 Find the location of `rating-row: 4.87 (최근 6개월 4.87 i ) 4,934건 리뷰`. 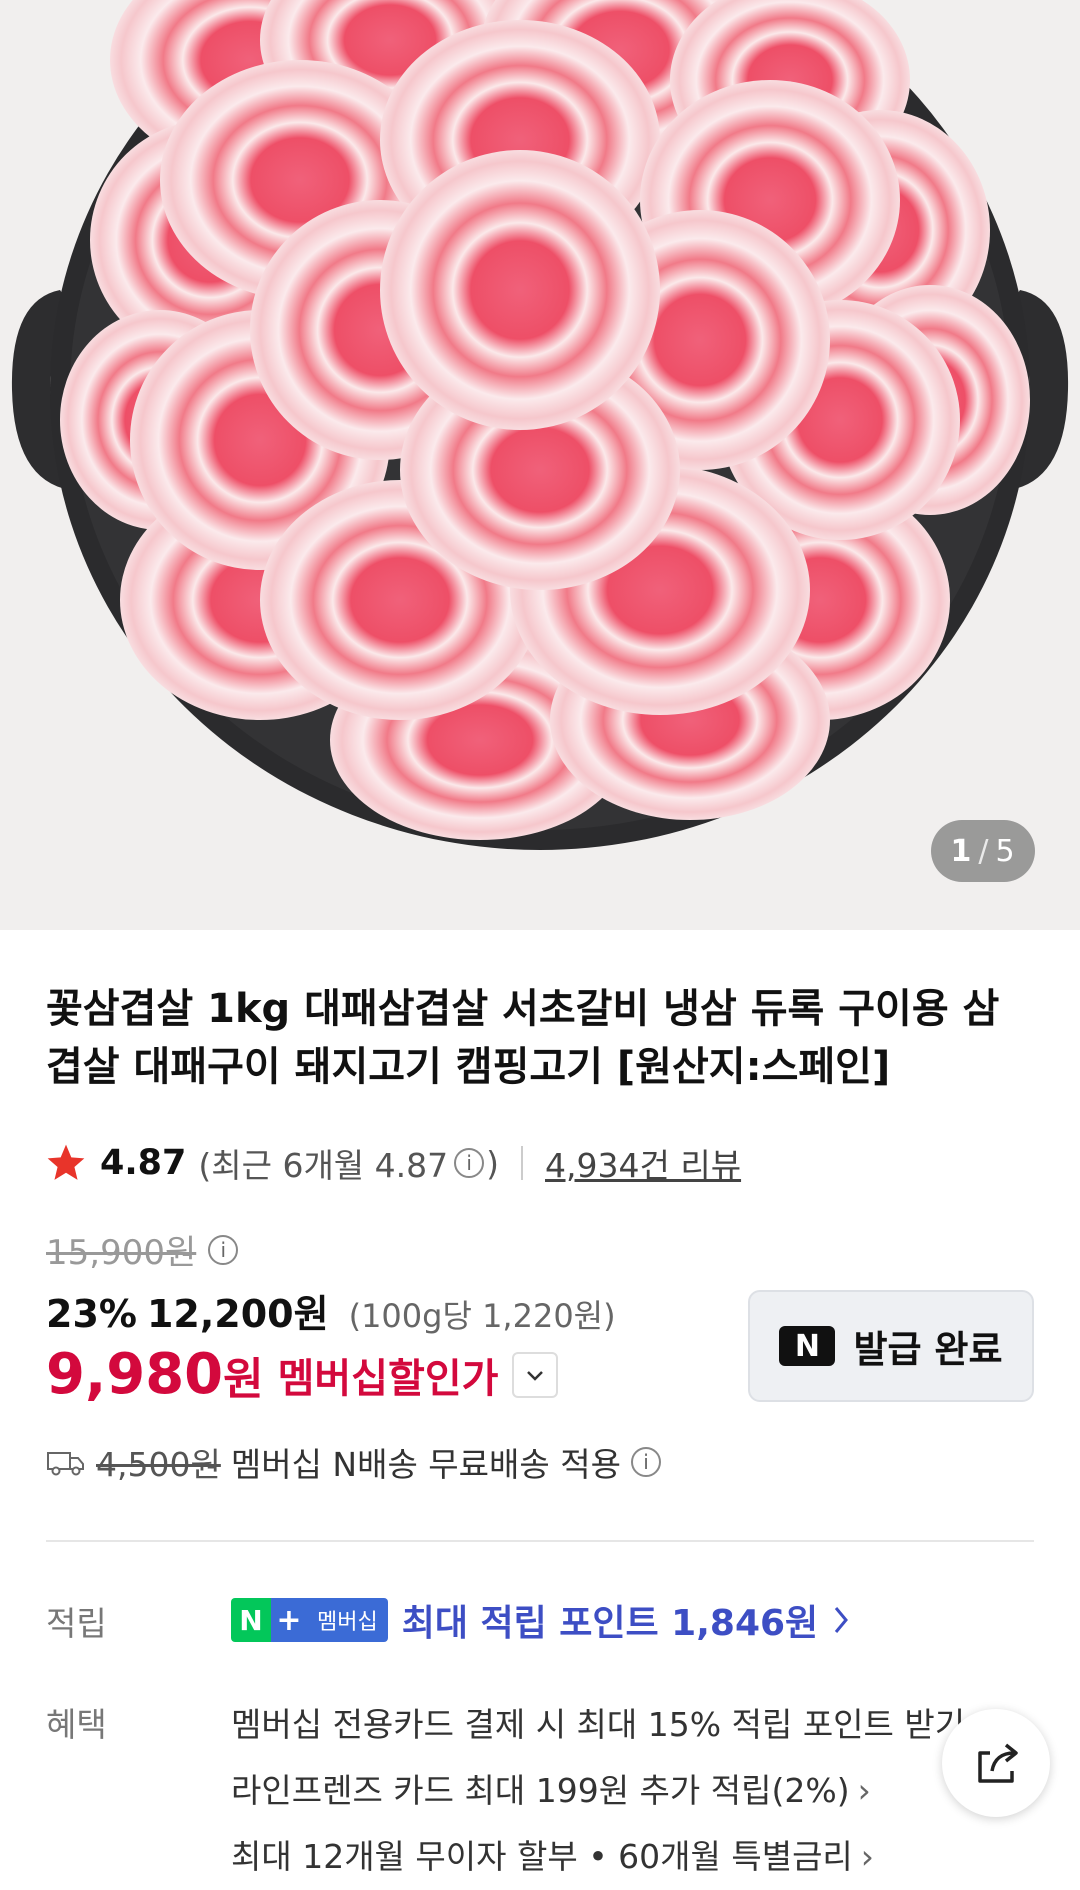

rating-row: 4.87 (최근 6개월 4.87 i ) 4,934건 리뷰 is located at coordinates (392, 1163).